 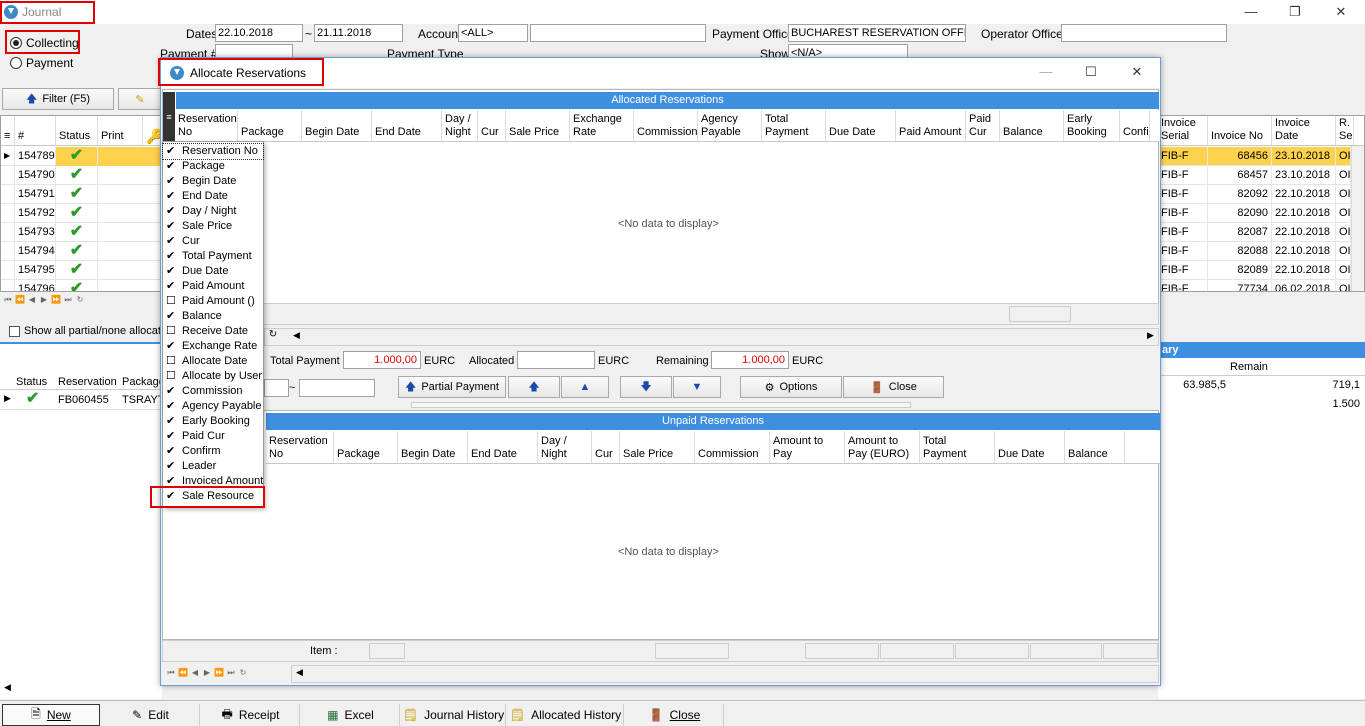 I want to click on table-row-right: FIB-F 82089 22.10.2018 OI, so click(x=1254, y=270).